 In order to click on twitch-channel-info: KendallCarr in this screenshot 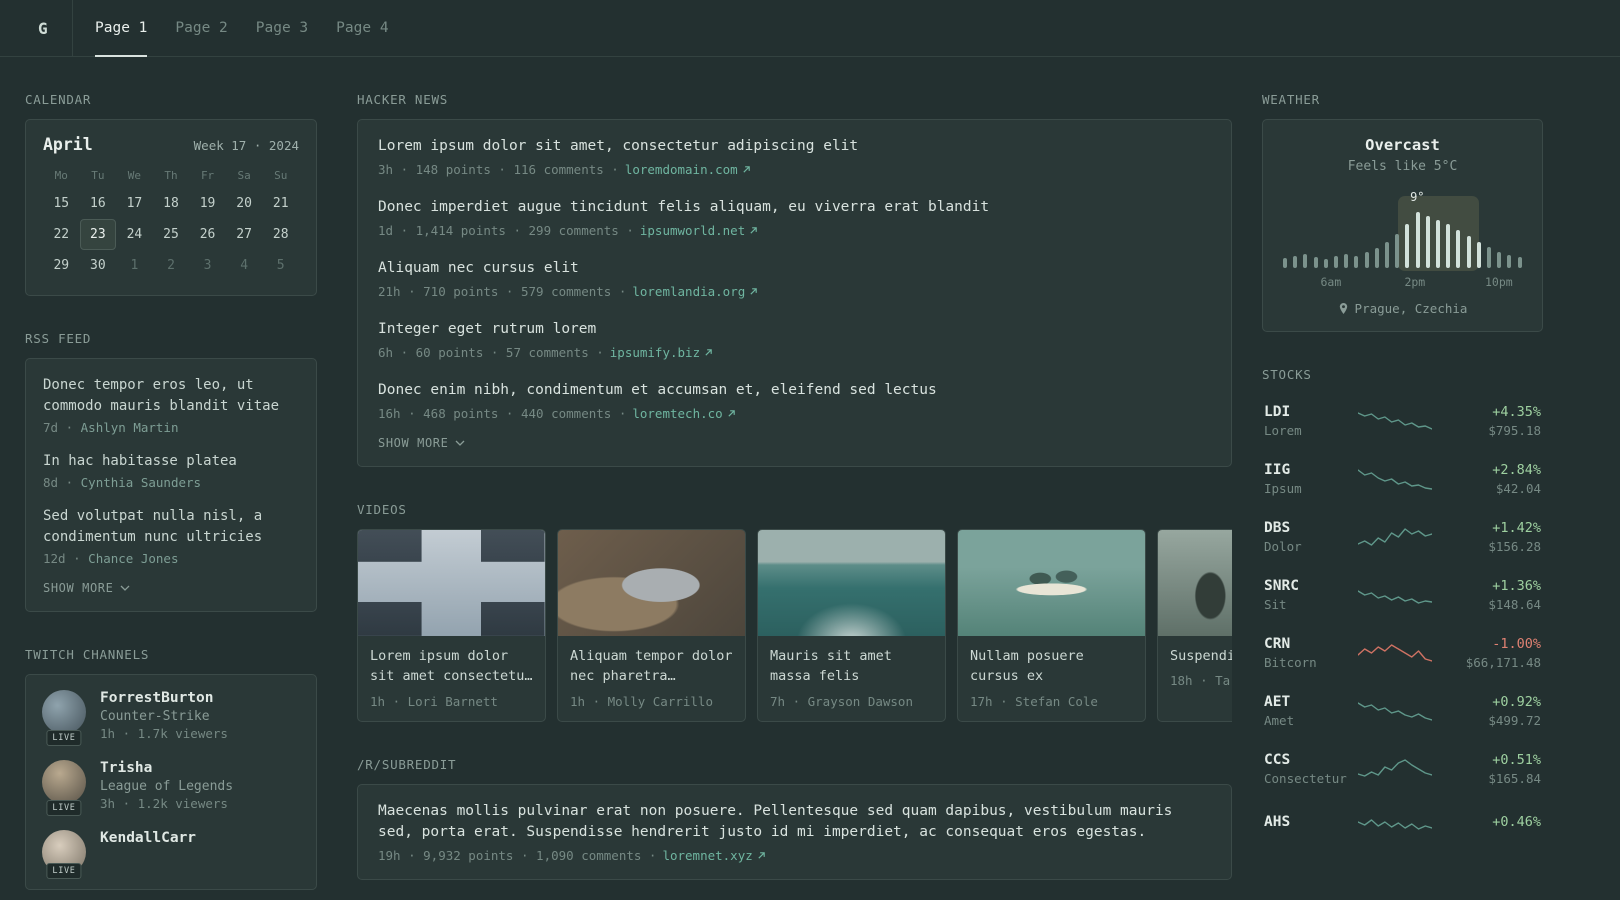, I will do `click(148, 852)`.